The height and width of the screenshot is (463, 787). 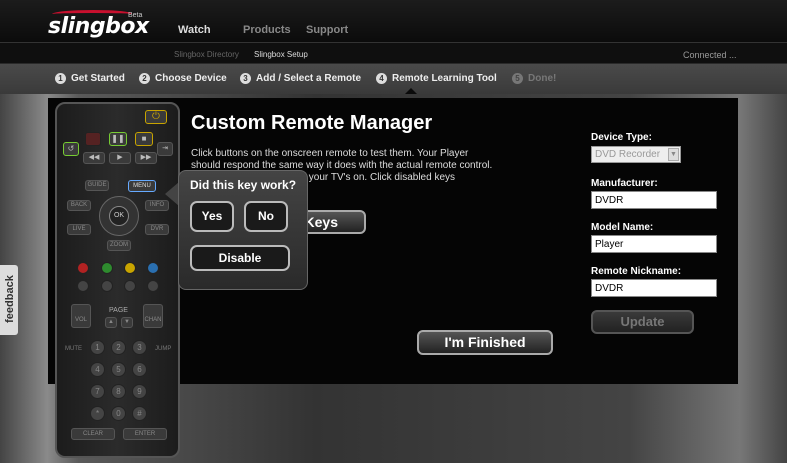 I want to click on digit-9: 9, so click(x=139, y=391).